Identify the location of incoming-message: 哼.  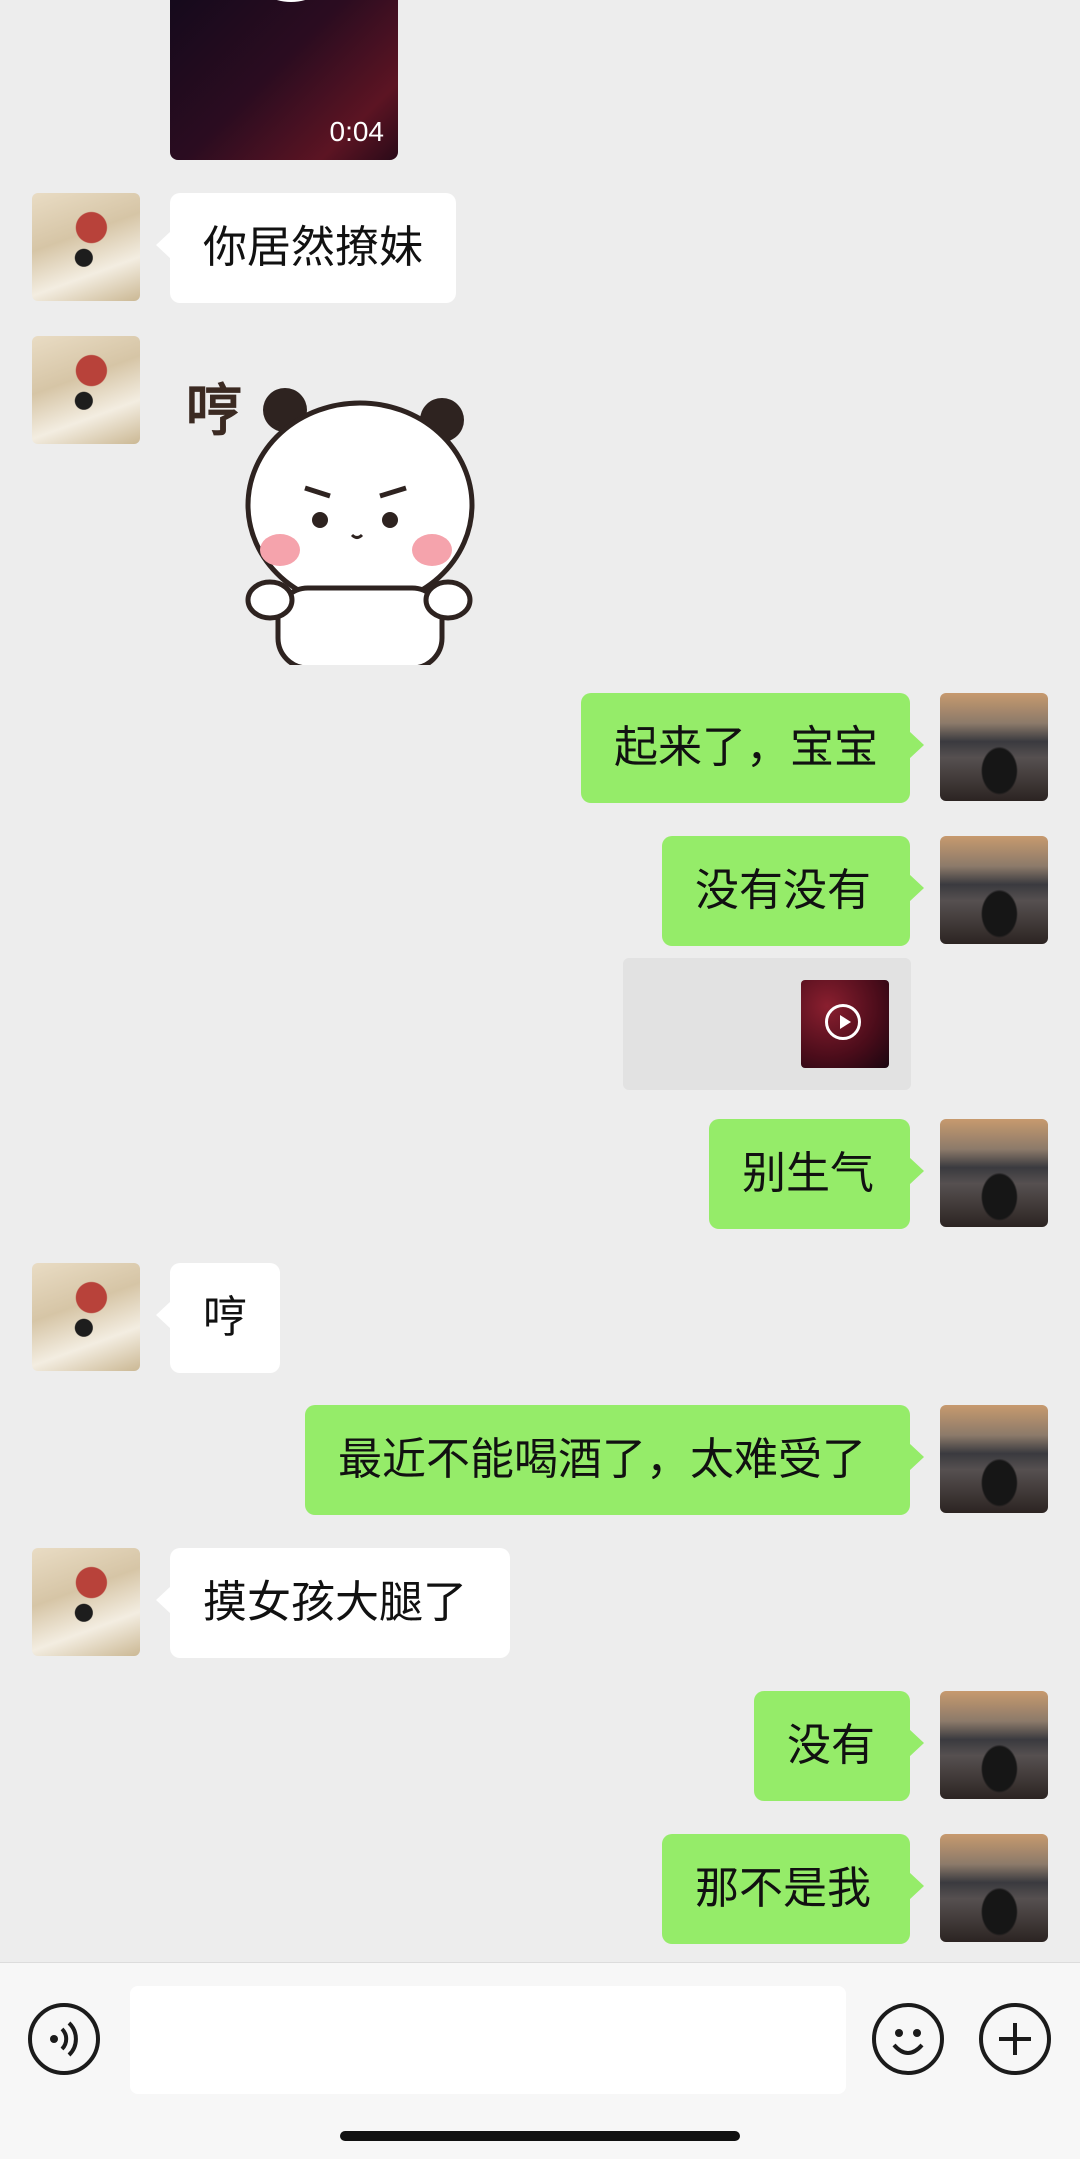
(218, 1318).